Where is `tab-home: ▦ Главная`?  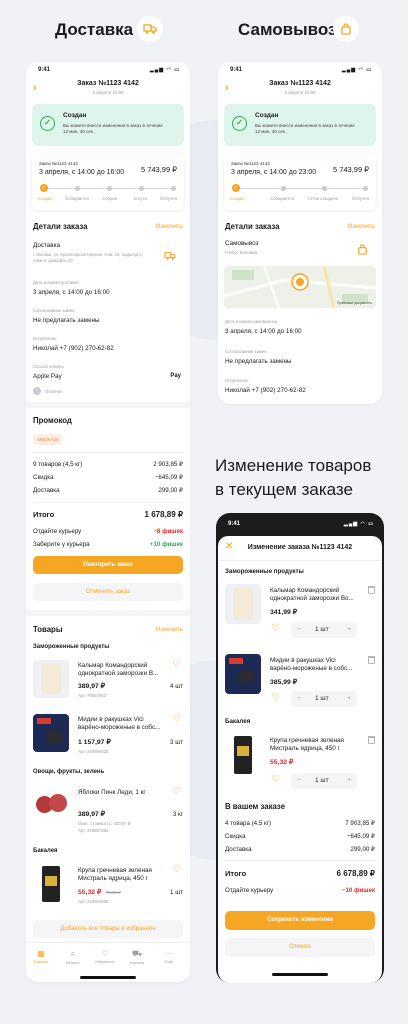
tab-home: ▦ Главная is located at coordinates (41, 956).